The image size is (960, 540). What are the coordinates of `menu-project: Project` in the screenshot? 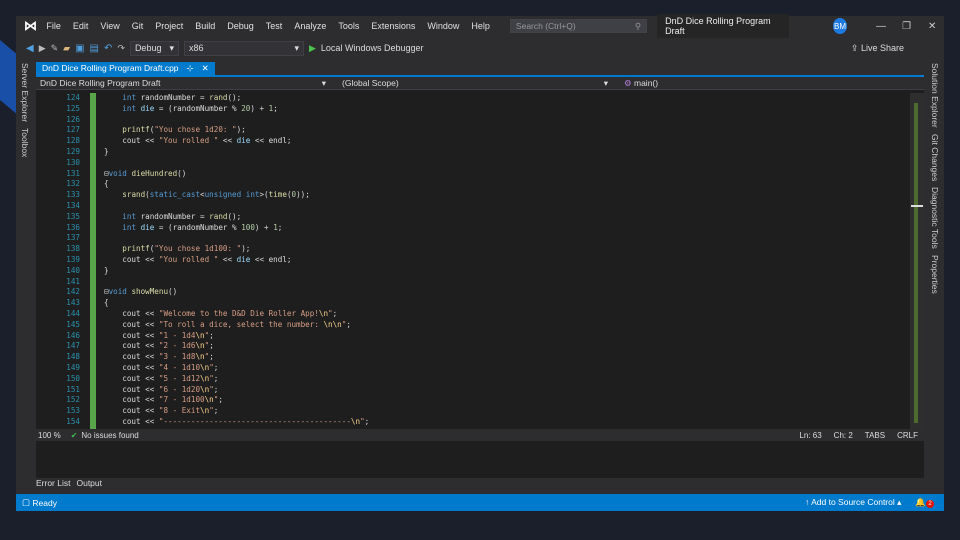 It's located at (169, 26).